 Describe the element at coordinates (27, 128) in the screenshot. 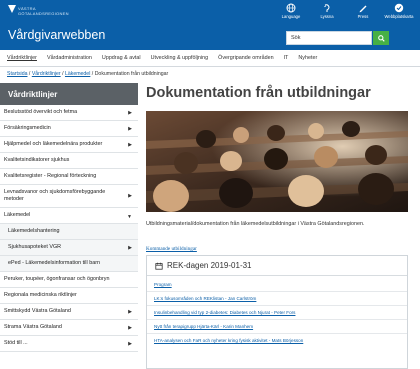

I see `sidebar-item-label: Försäkringsmedicin` at that location.